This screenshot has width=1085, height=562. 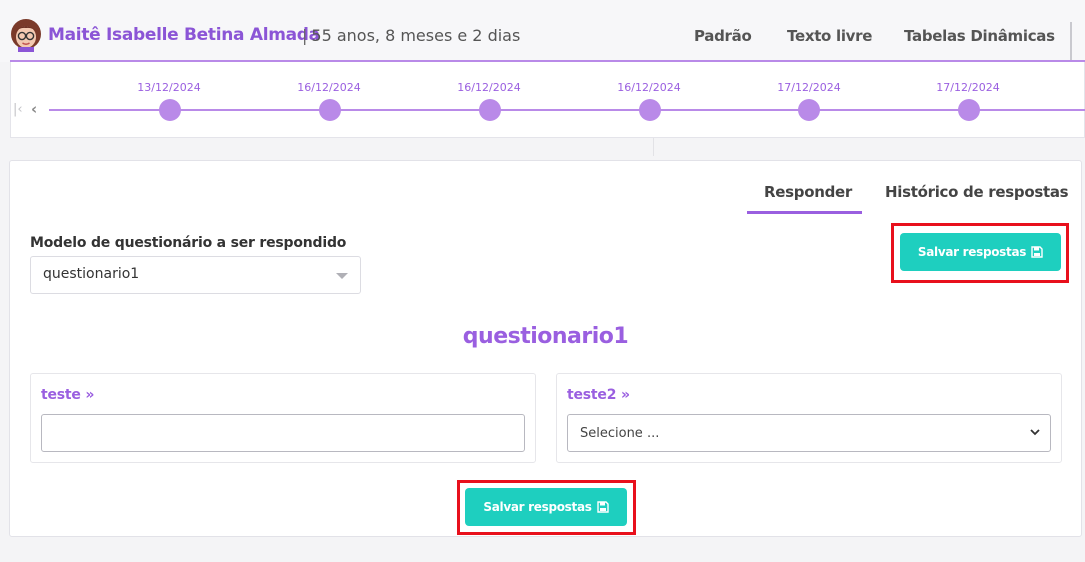 What do you see at coordinates (808, 192) in the screenshot?
I see `tab-responder: Responder` at bounding box center [808, 192].